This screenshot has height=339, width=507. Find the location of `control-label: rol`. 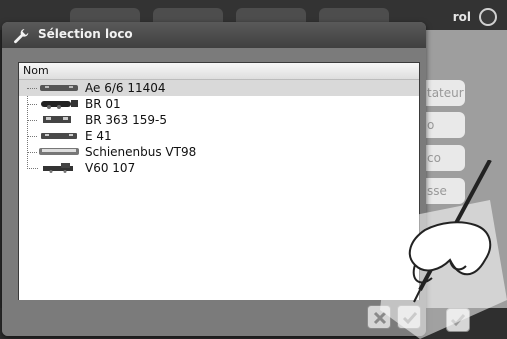

control-label: rol is located at coordinates (461, 17).